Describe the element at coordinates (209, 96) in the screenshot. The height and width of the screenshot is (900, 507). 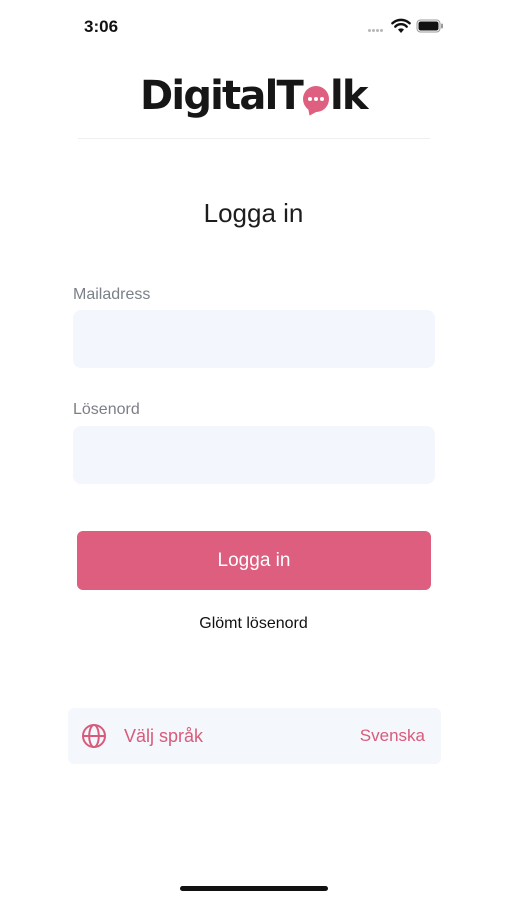
I see `logo-text-digital: Digital` at that location.